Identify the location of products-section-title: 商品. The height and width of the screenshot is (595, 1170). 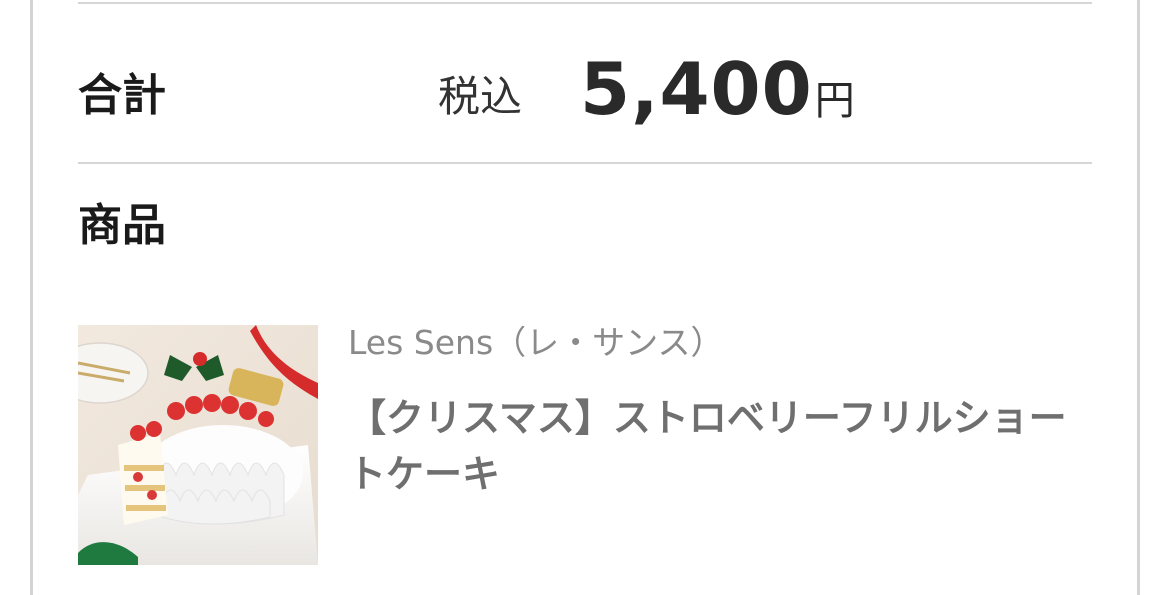
(122, 225).